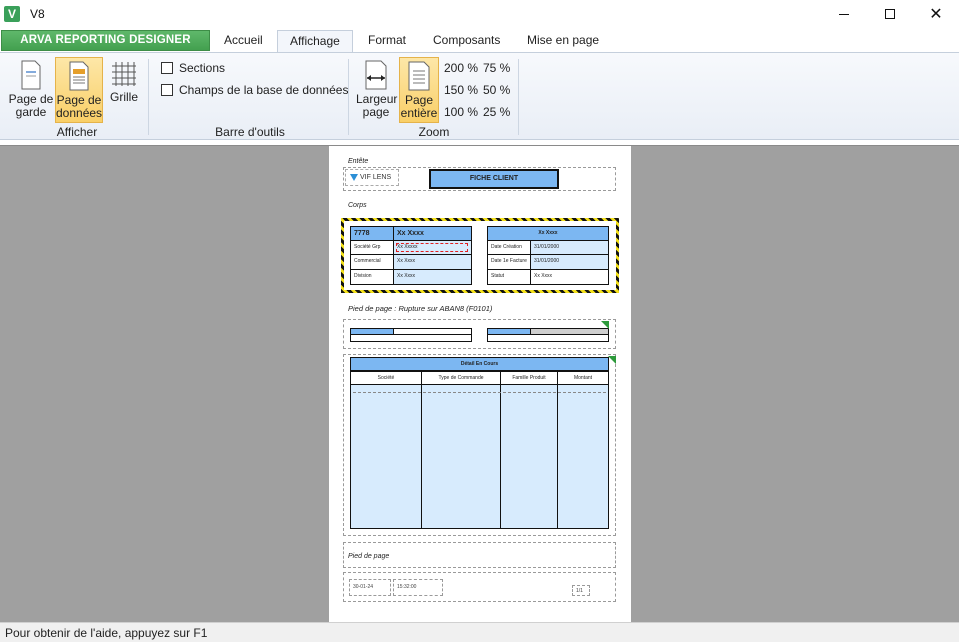 The image size is (959, 643). I want to click on footer-date: 30-01-24, so click(370, 587).